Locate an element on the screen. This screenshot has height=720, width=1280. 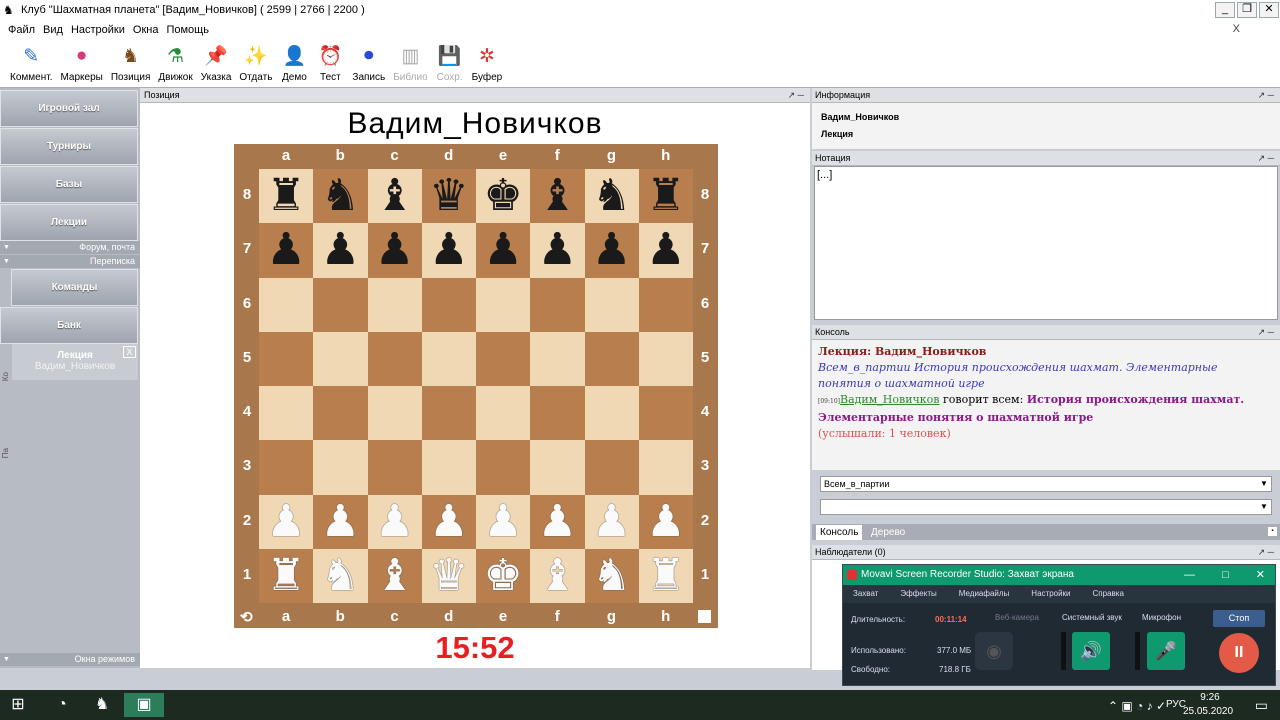
square-b3 is located at coordinates (340, 467).